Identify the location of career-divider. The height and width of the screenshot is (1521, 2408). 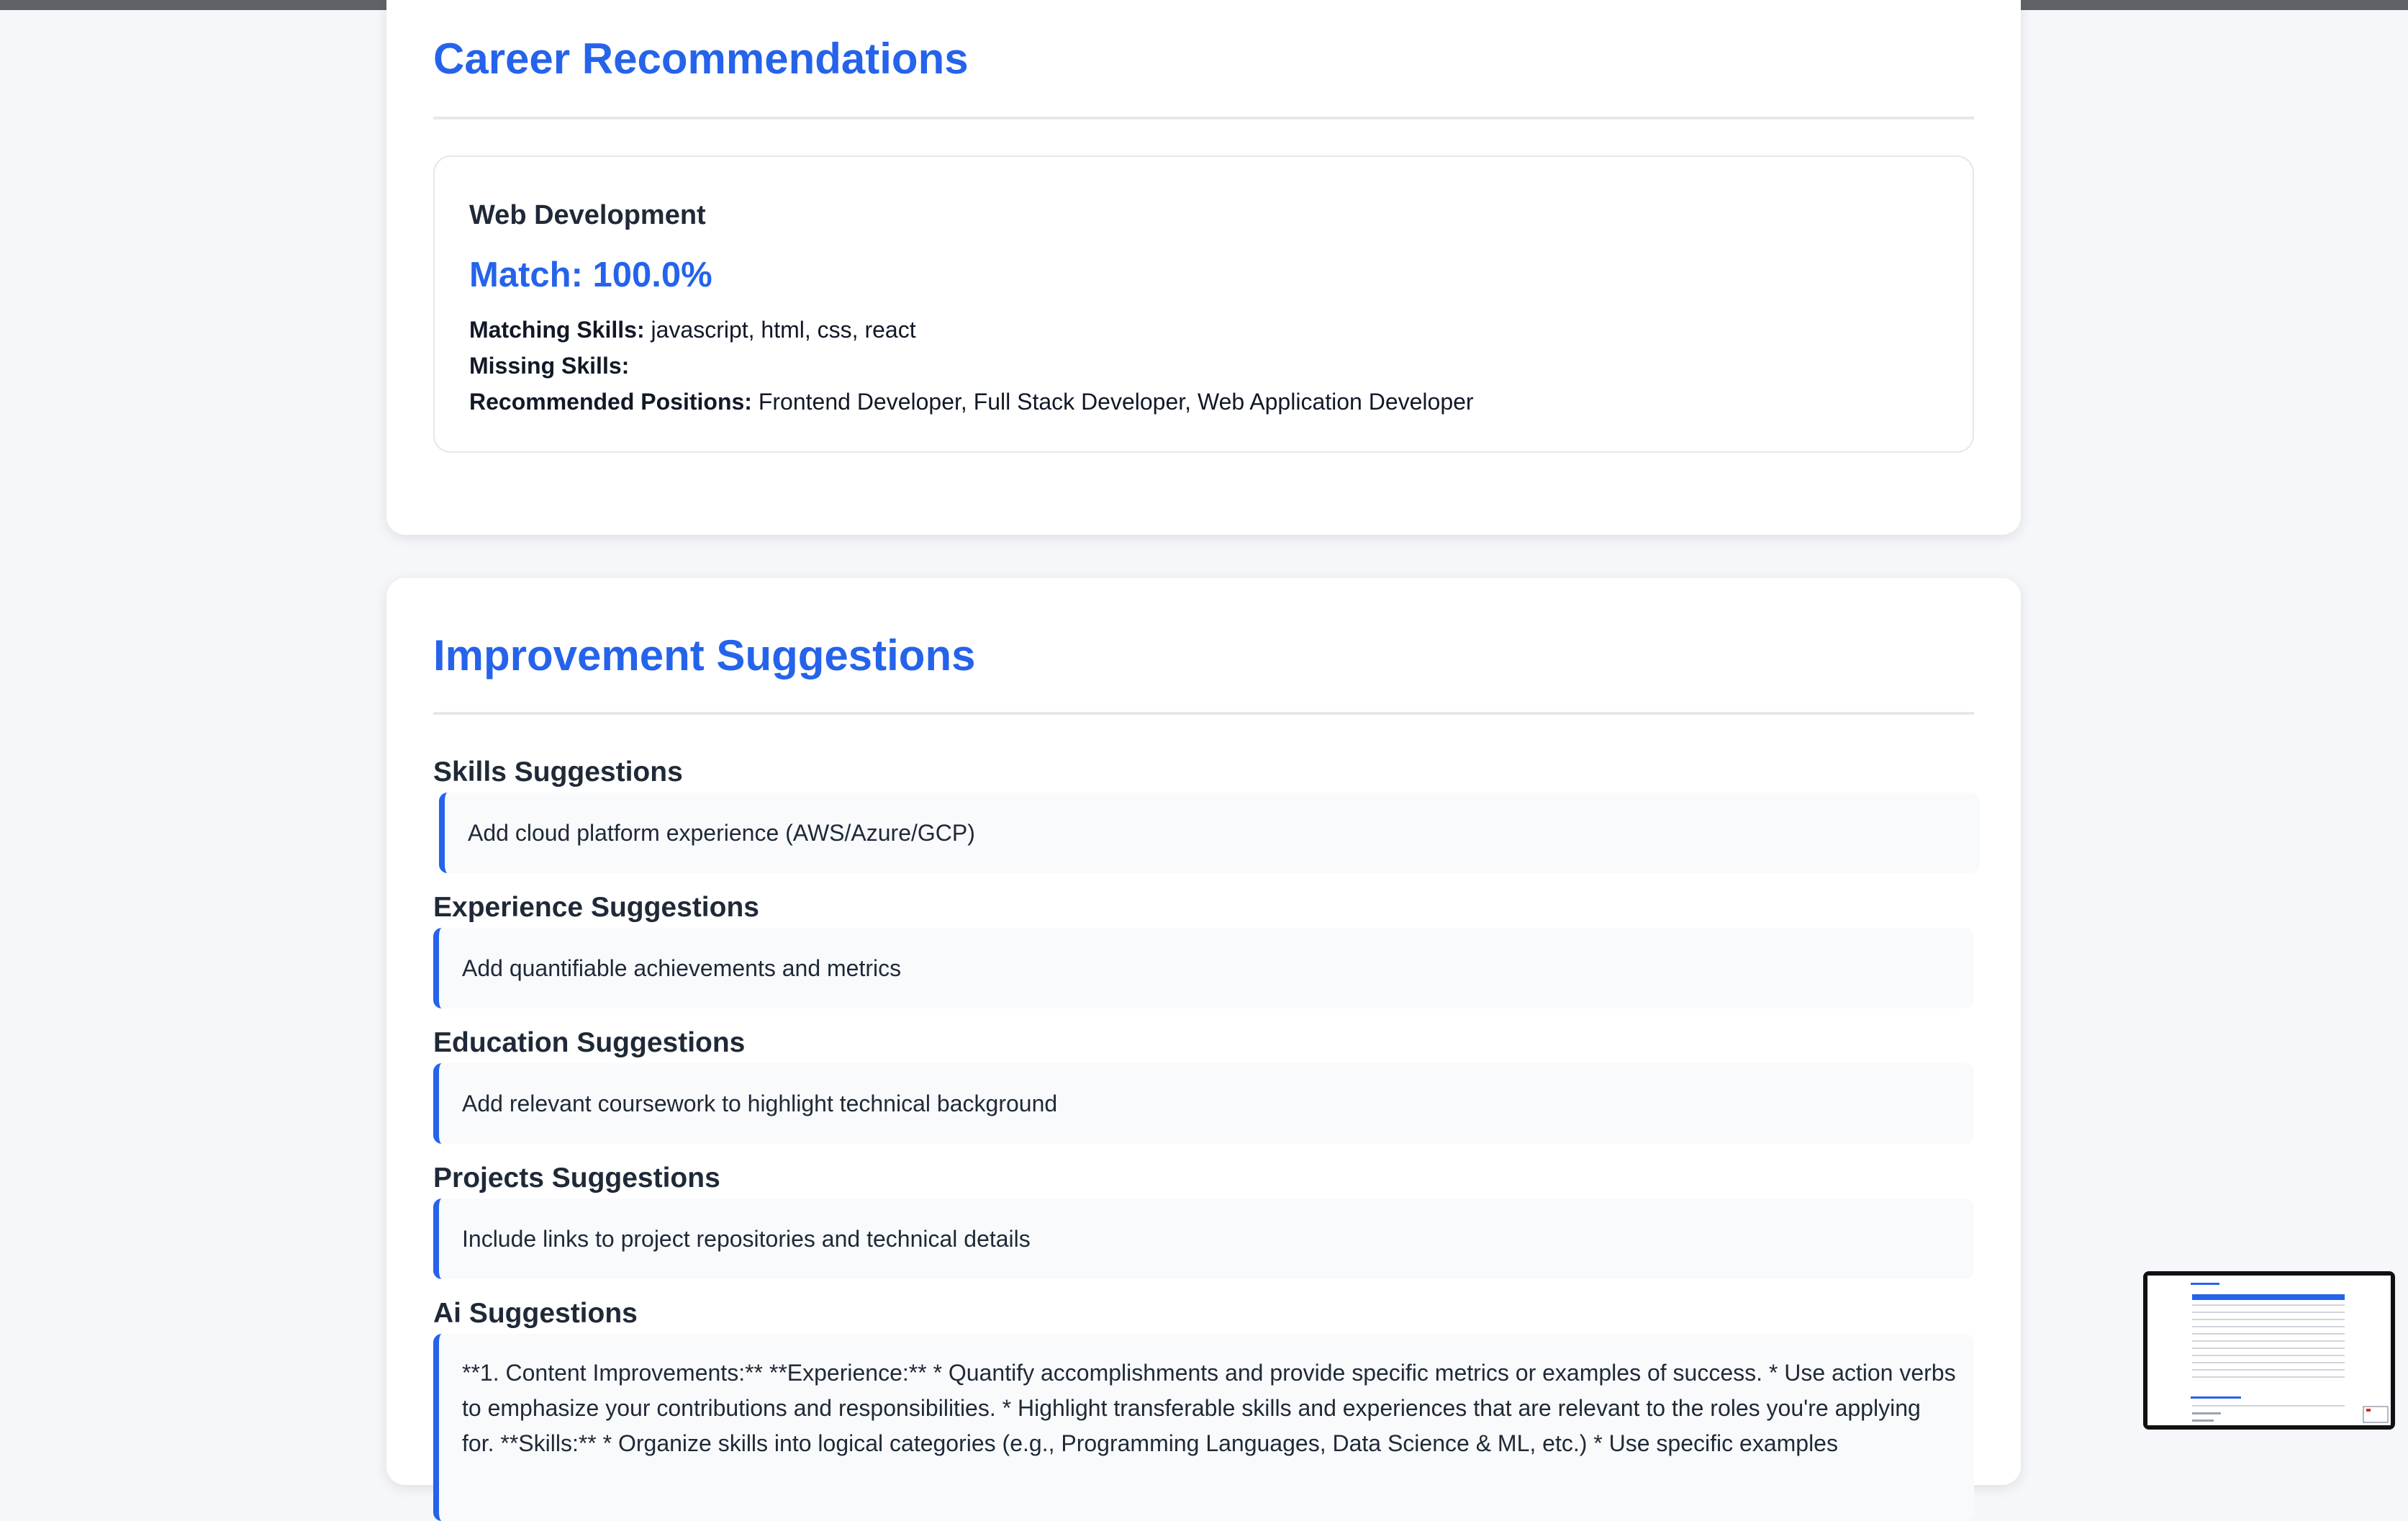
(1203, 118).